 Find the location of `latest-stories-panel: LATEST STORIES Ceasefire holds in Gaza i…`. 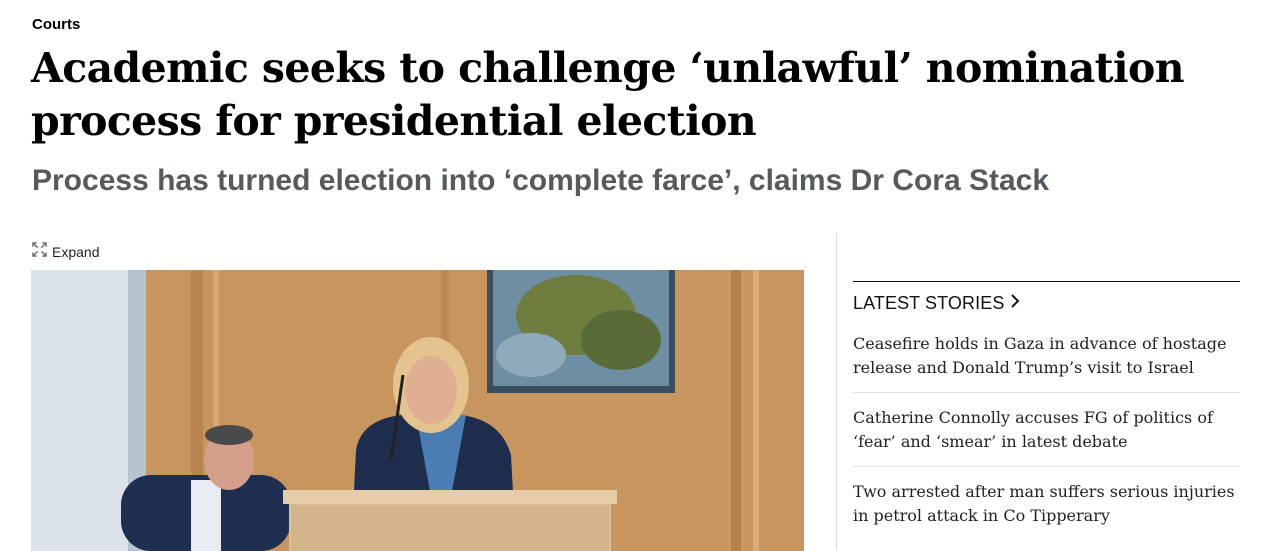

latest-stories-panel: LATEST STORIES Ceasefire holds in Gaza i… is located at coordinates (1046, 416).